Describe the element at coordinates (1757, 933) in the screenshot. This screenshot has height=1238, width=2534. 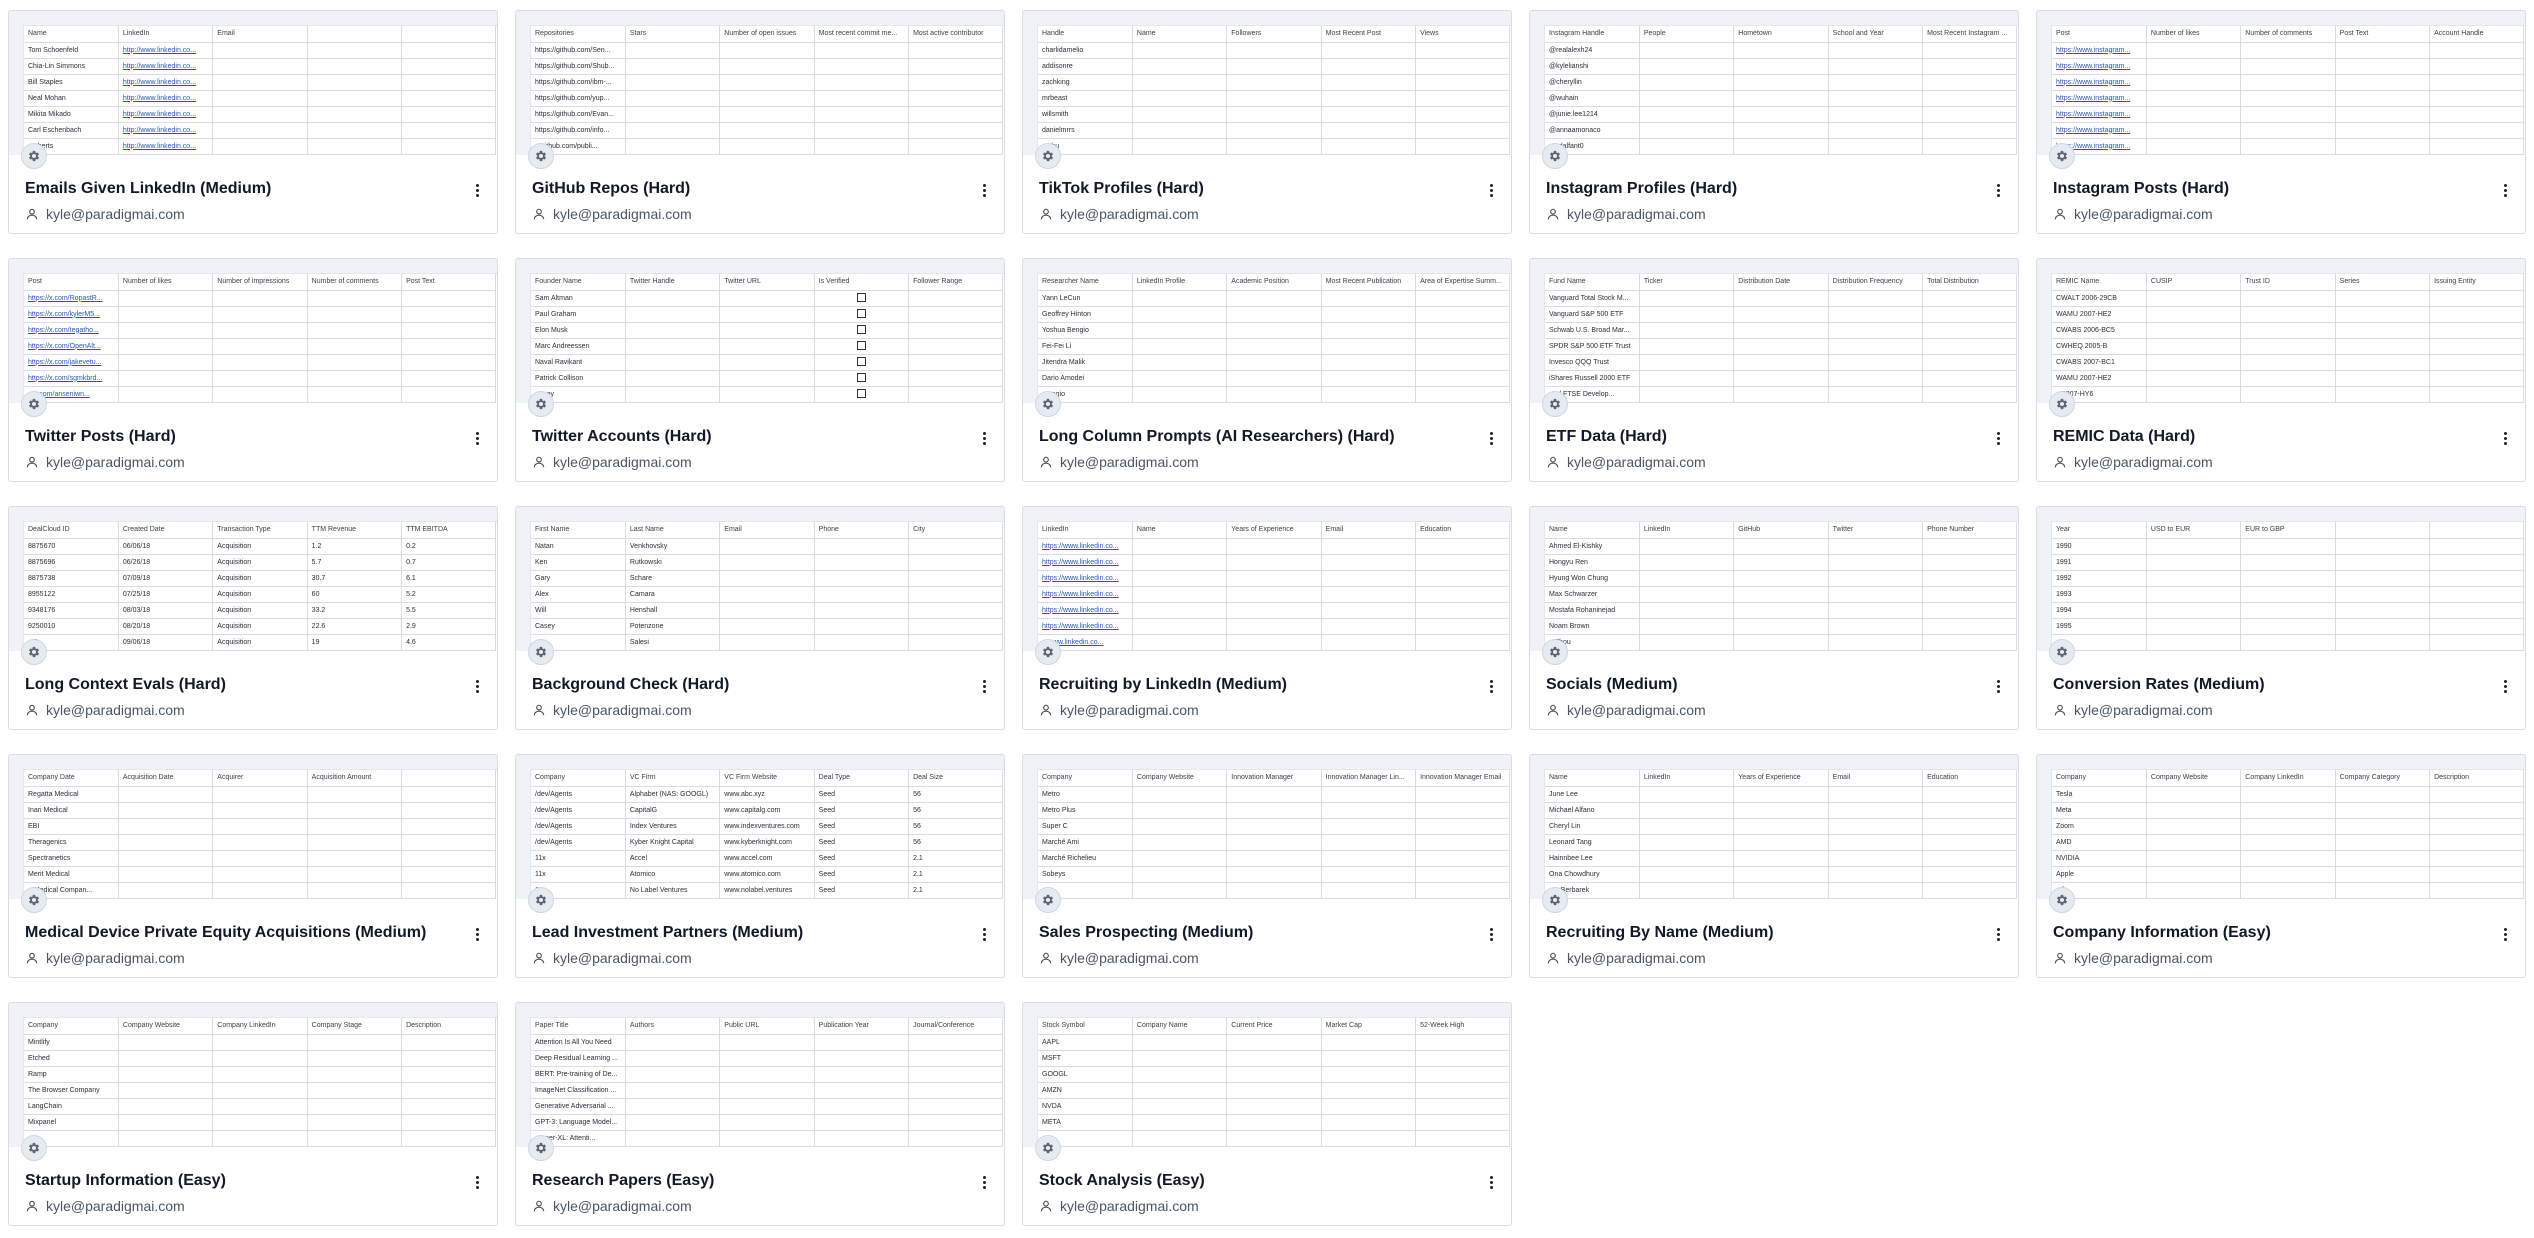
I see `card-title: Recruiting By Name (Medium)` at that location.